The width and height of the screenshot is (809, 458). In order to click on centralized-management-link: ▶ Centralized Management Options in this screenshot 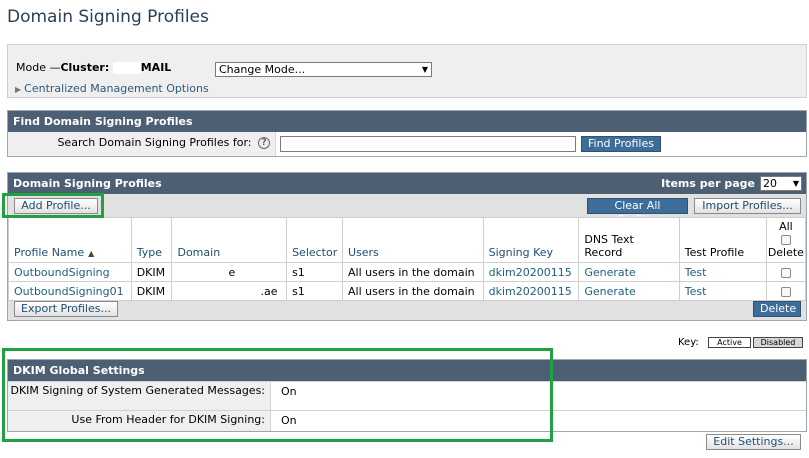, I will do `click(112, 88)`.